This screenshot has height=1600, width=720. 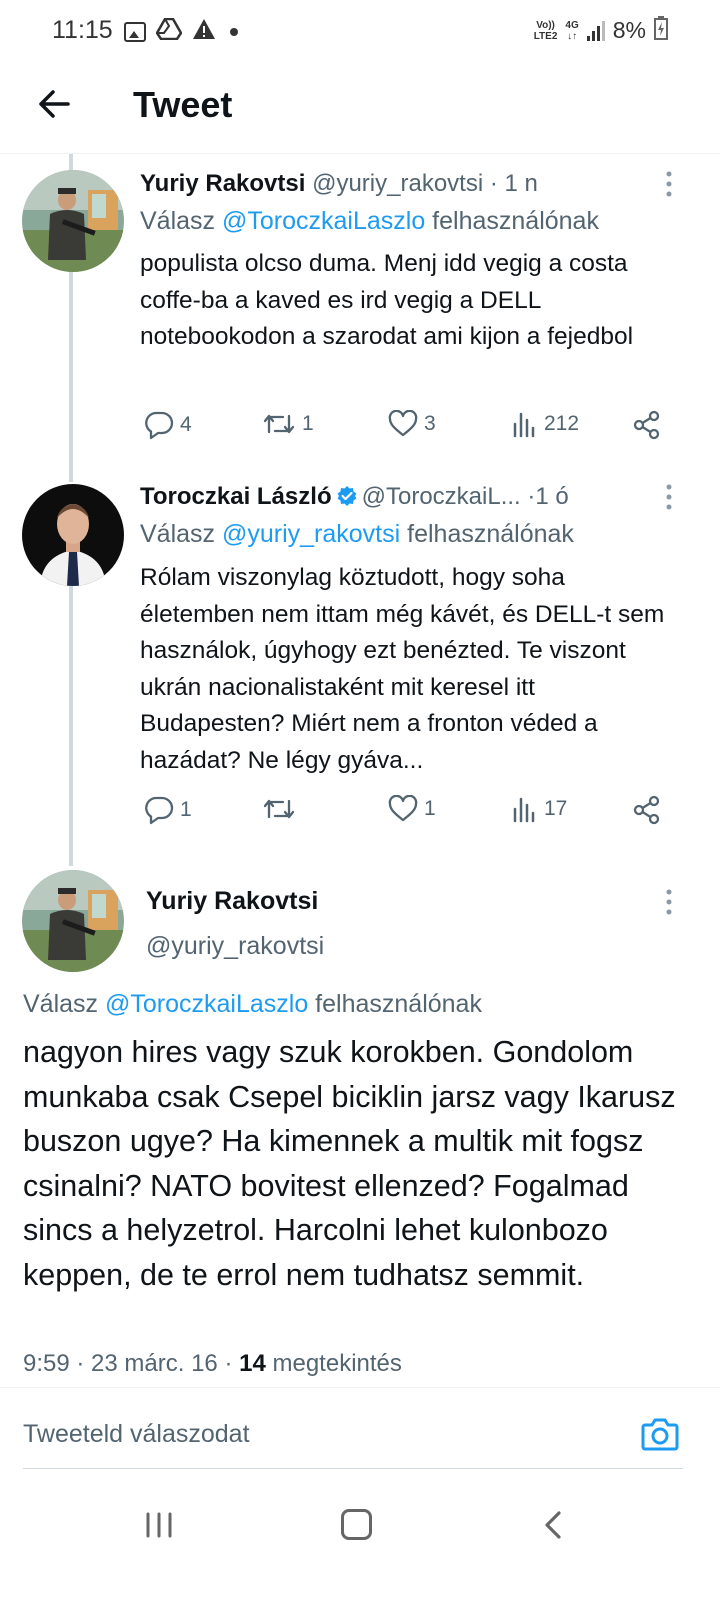 What do you see at coordinates (183, 104) in the screenshot?
I see `page-title: Tweet` at bounding box center [183, 104].